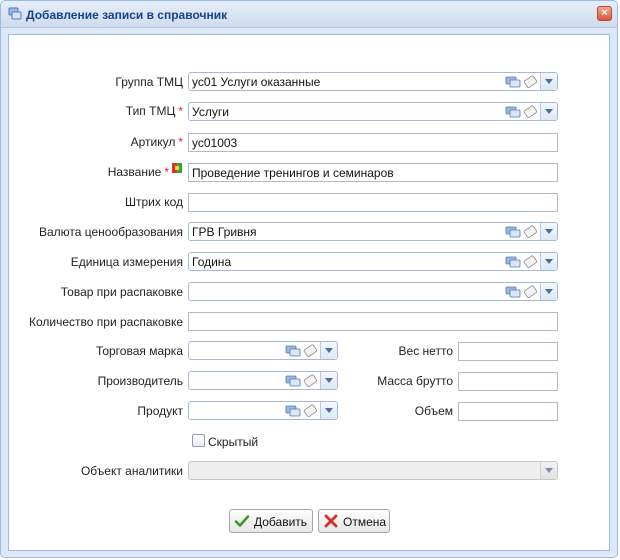 The image size is (620, 560). I want to click on close-icon: ×, so click(604, 13).